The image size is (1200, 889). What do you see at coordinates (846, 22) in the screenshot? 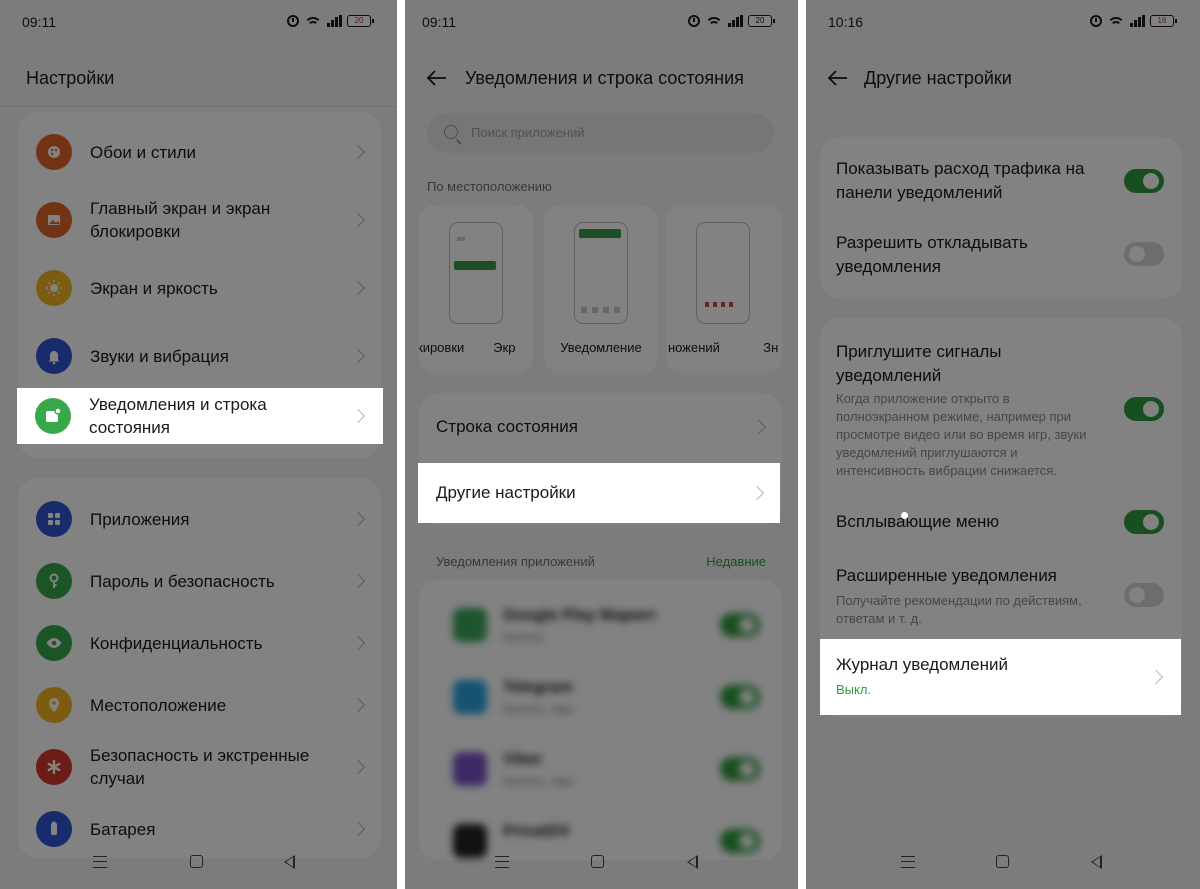
I see `status-time: 10:16` at bounding box center [846, 22].